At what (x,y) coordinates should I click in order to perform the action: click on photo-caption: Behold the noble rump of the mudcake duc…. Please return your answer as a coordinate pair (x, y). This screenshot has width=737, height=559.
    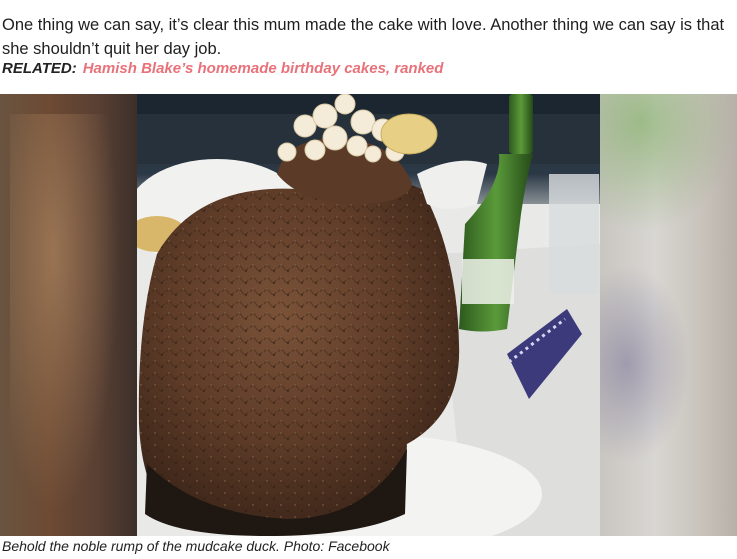
    Looking at the image, I should click on (196, 546).